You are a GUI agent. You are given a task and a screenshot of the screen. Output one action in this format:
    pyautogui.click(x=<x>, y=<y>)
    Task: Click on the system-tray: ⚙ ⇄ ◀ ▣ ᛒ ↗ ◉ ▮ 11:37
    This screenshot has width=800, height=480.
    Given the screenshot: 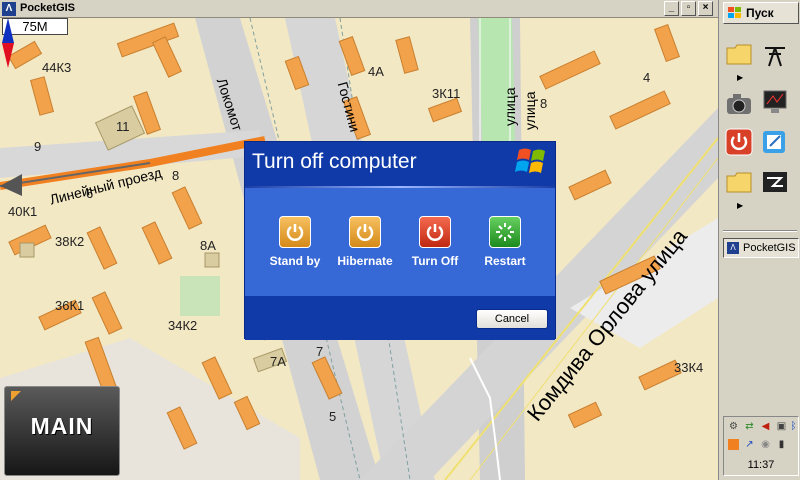 What is the action you would take?
    pyautogui.click(x=761, y=446)
    